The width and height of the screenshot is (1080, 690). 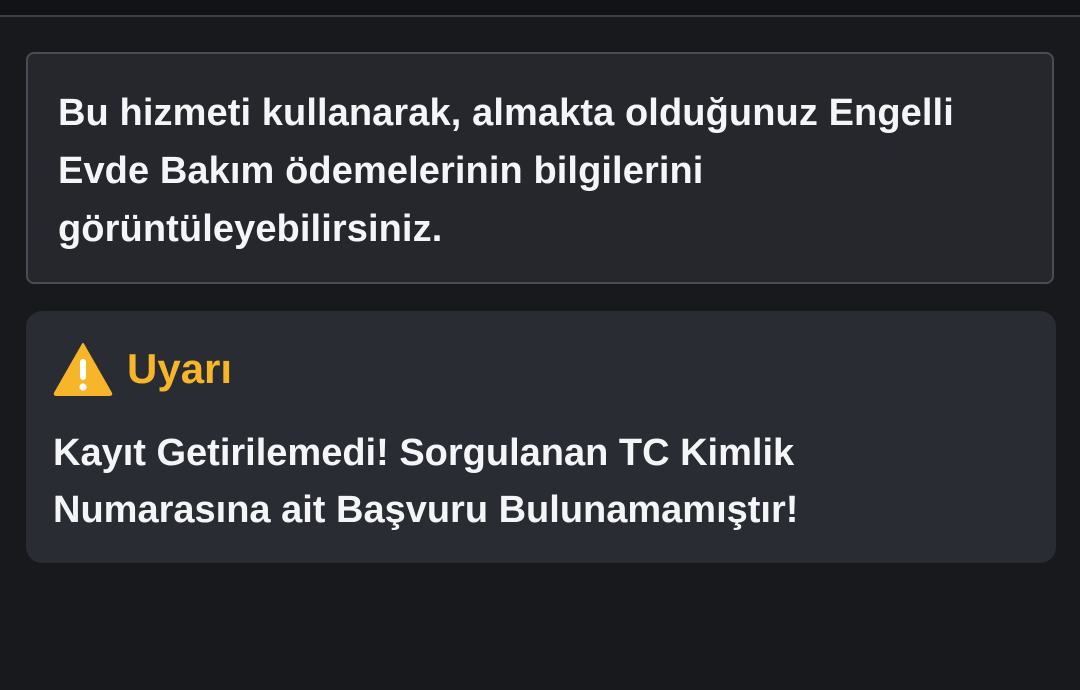 I want to click on alert-line-1: Kayıt Getirilemedi! Sorgulanan TC Kimlik, so click(x=424, y=453).